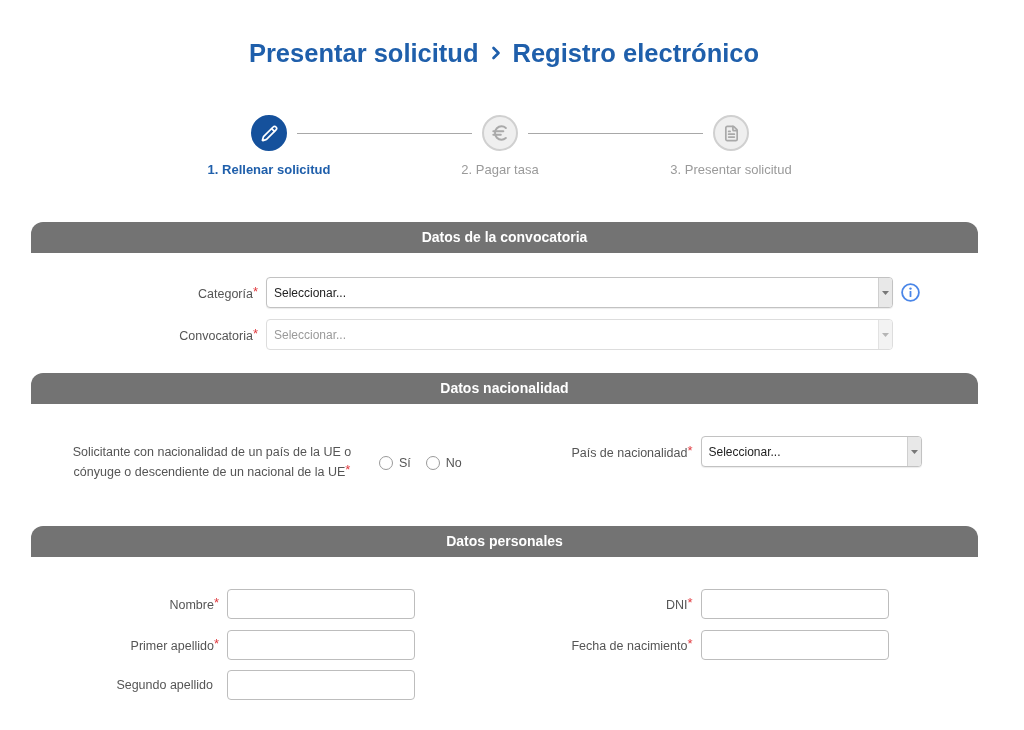 The image size is (1024, 730). What do you see at coordinates (636, 53) in the screenshot?
I see `breadcrumb-item: Registro electrónico` at bounding box center [636, 53].